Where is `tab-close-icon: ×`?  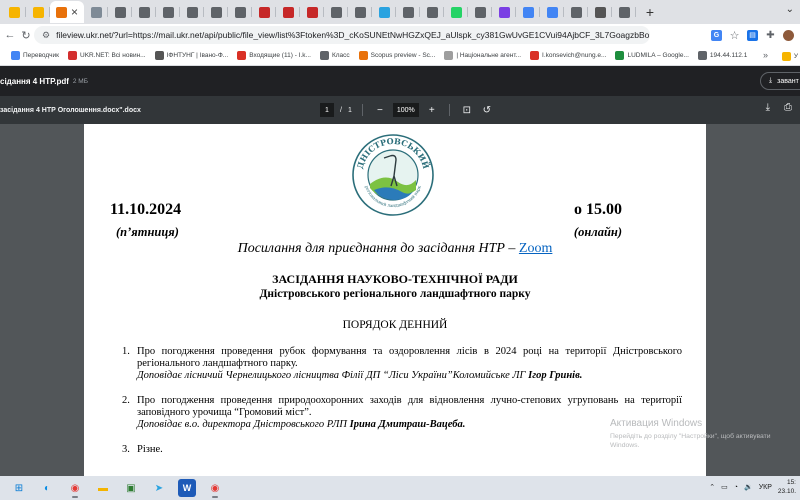
tab-close-icon: × is located at coordinates (74, 12).